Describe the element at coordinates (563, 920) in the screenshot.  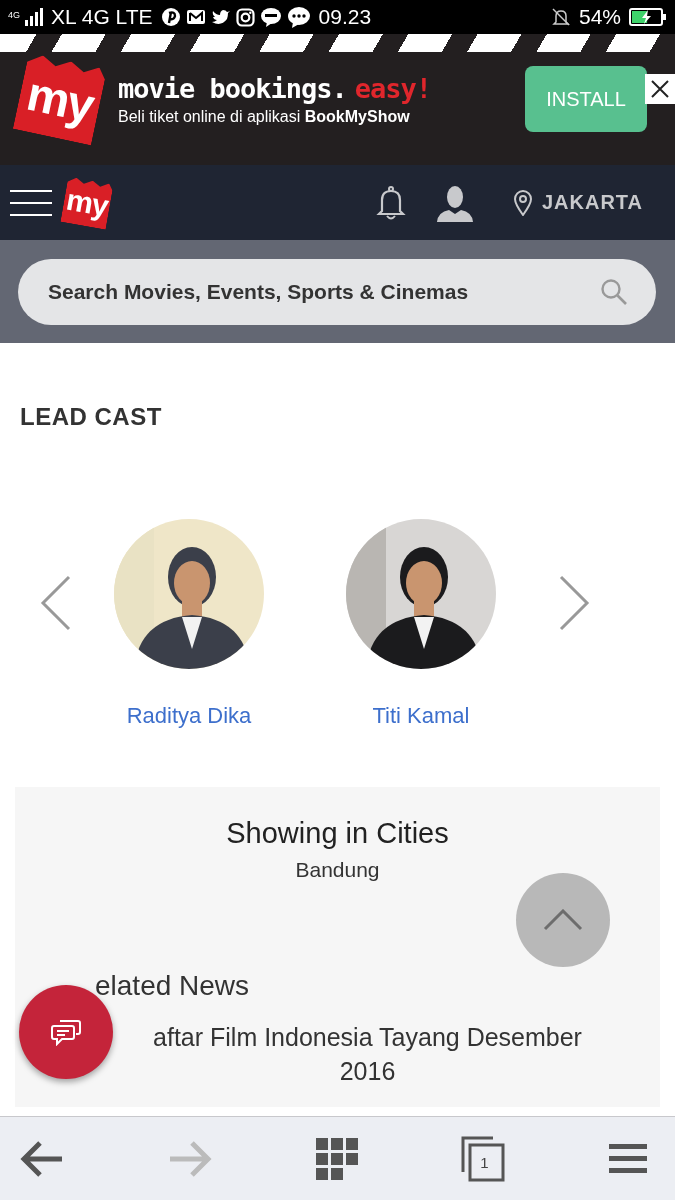
I see `chevron-up-icon` at that location.